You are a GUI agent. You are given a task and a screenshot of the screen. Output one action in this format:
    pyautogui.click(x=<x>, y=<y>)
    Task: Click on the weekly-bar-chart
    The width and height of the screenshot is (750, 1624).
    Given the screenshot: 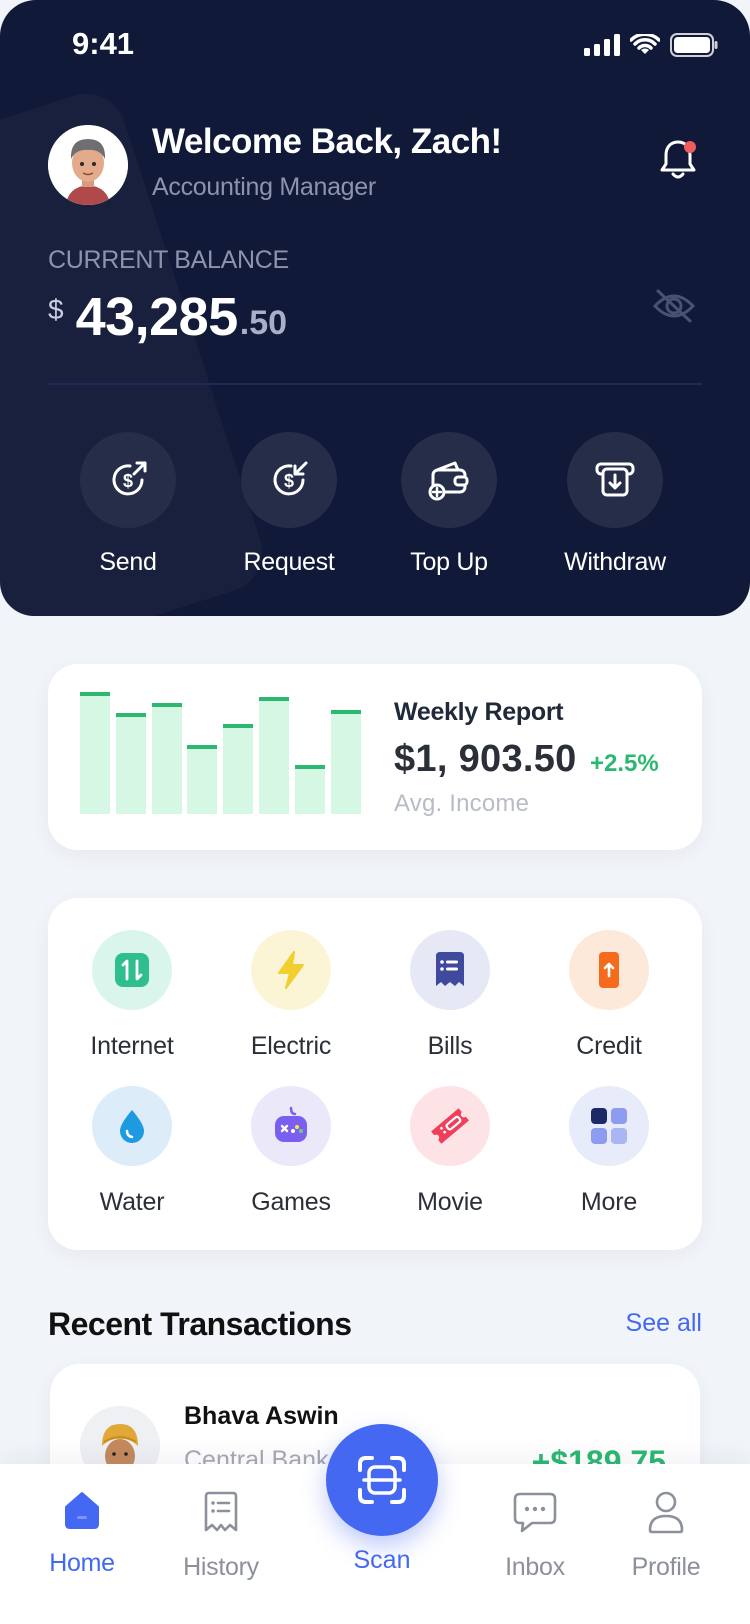 What is the action you would take?
    pyautogui.click(x=222, y=753)
    